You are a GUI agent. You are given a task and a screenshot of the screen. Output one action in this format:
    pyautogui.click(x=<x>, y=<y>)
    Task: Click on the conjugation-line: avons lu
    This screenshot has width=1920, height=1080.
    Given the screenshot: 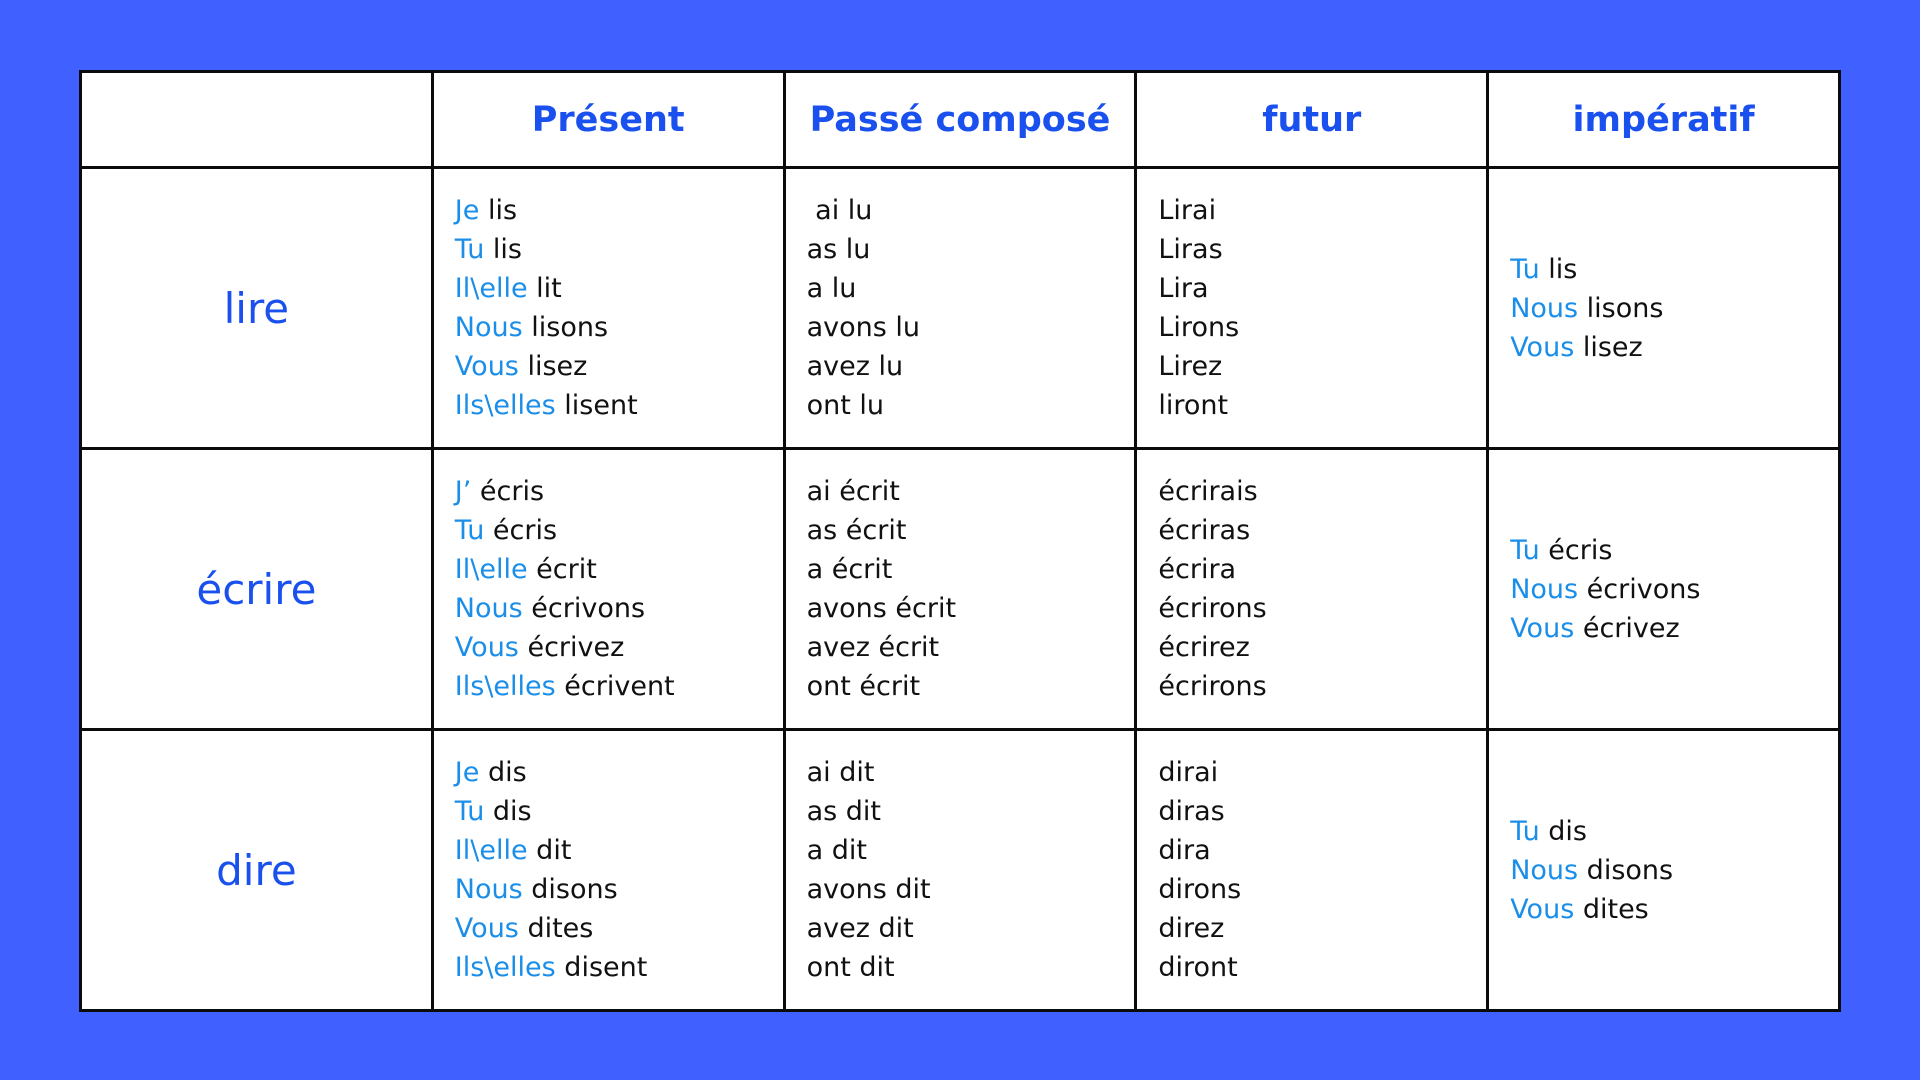 What is the action you would take?
    pyautogui.click(x=863, y=327)
    